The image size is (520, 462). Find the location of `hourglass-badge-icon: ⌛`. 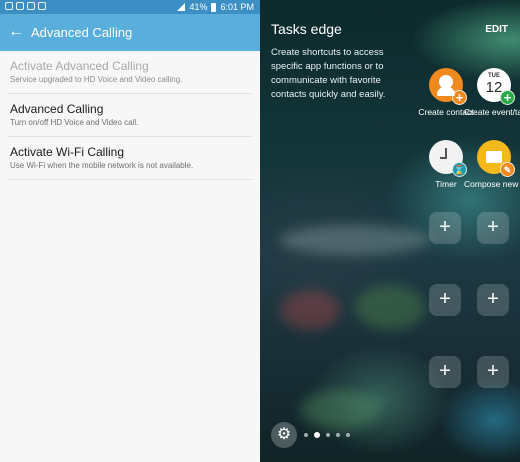

hourglass-badge-icon: ⌛ is located at coordinates (459, 169).